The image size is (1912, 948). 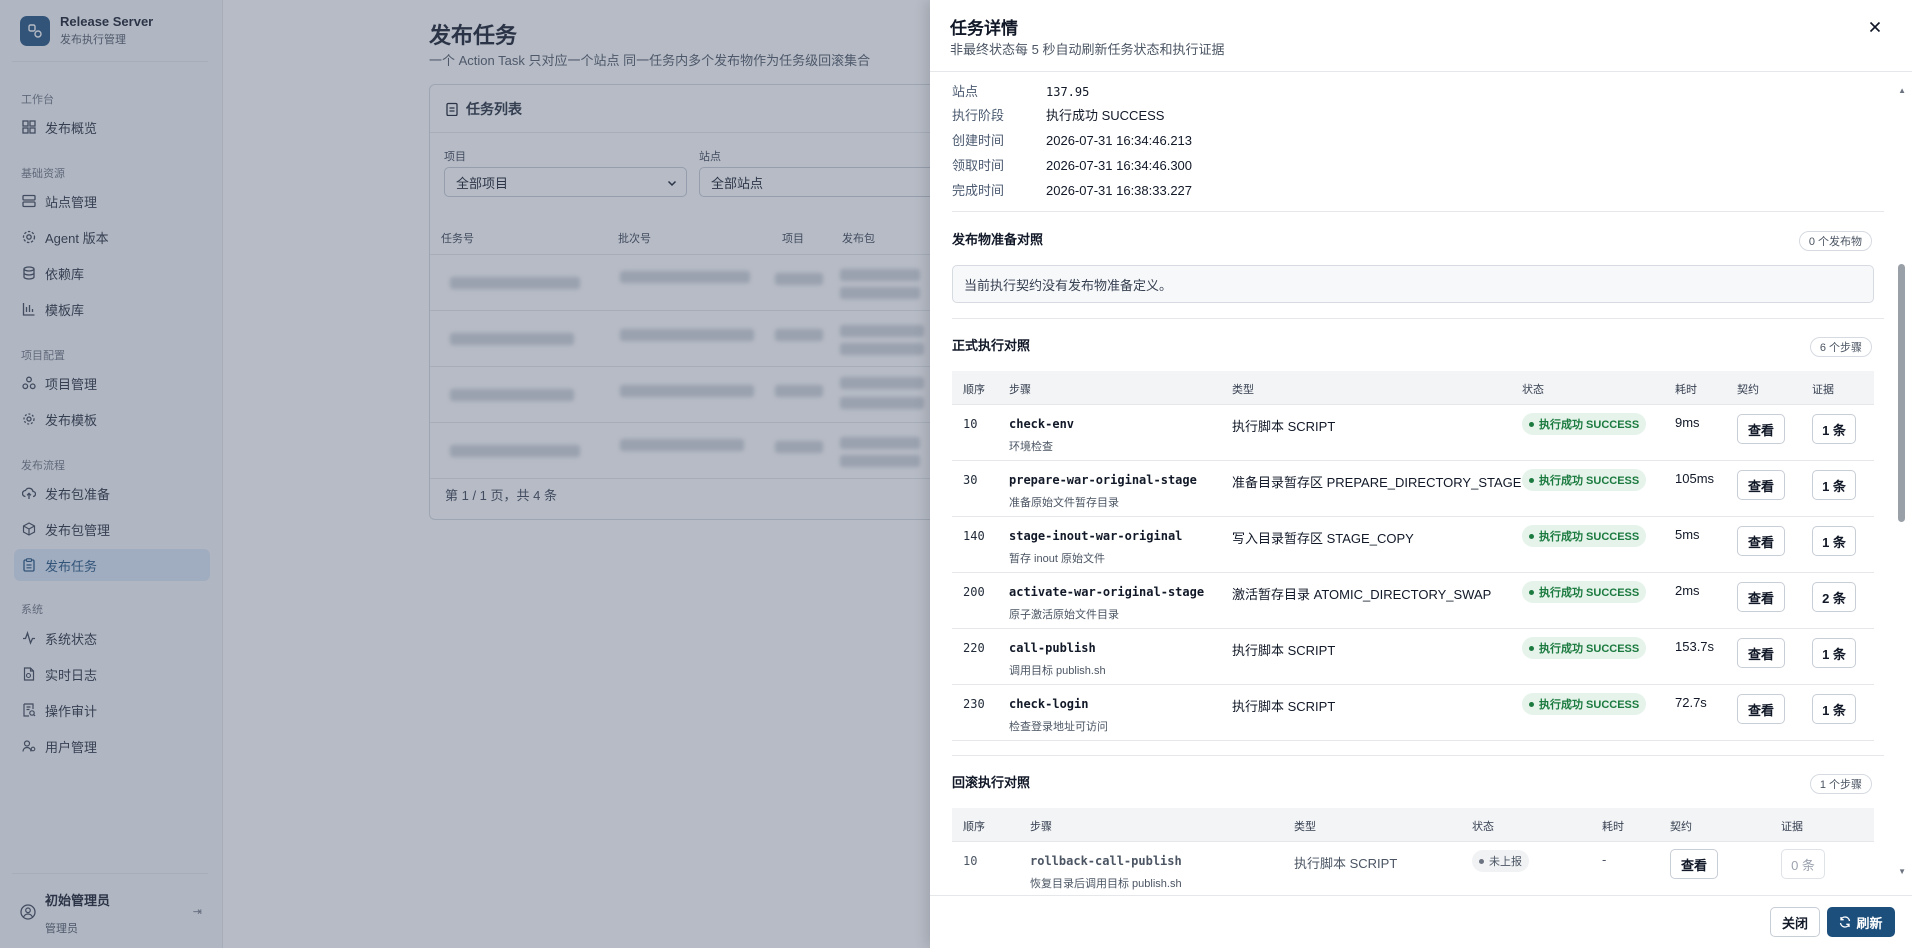 I want to click on exec-section-title: 正式执行对照, so click(x=991, y=345).